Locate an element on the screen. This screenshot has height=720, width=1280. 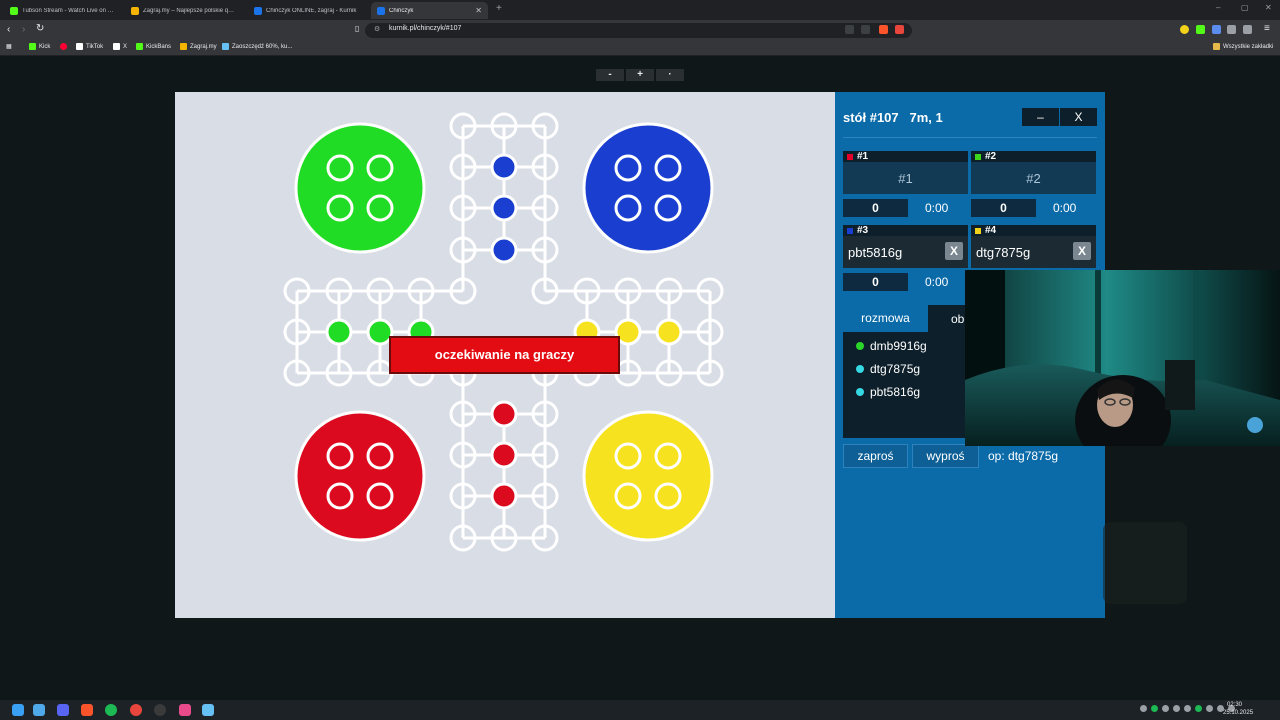
bookmark-zagraj: Zagraj.my is located at coordinates (198, 46).